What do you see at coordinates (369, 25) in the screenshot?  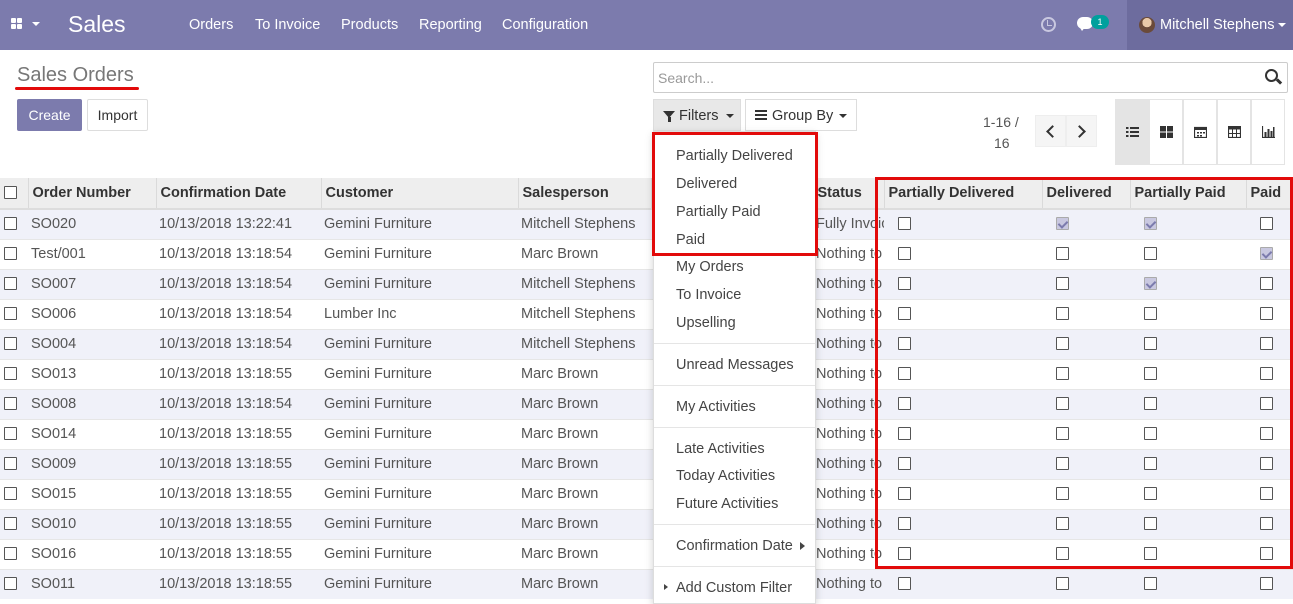 I see `menu-products: Products` at bounding box center [369, 25].